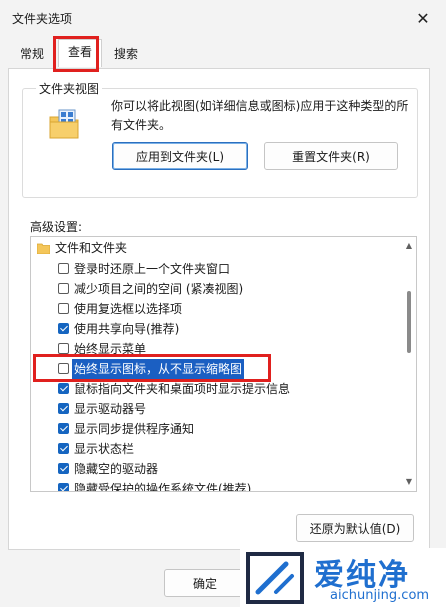  What do you see at coordinates (126, 54) in the screenshot?
I see `tab-search: 搜索` at bounding box center [126, 54].